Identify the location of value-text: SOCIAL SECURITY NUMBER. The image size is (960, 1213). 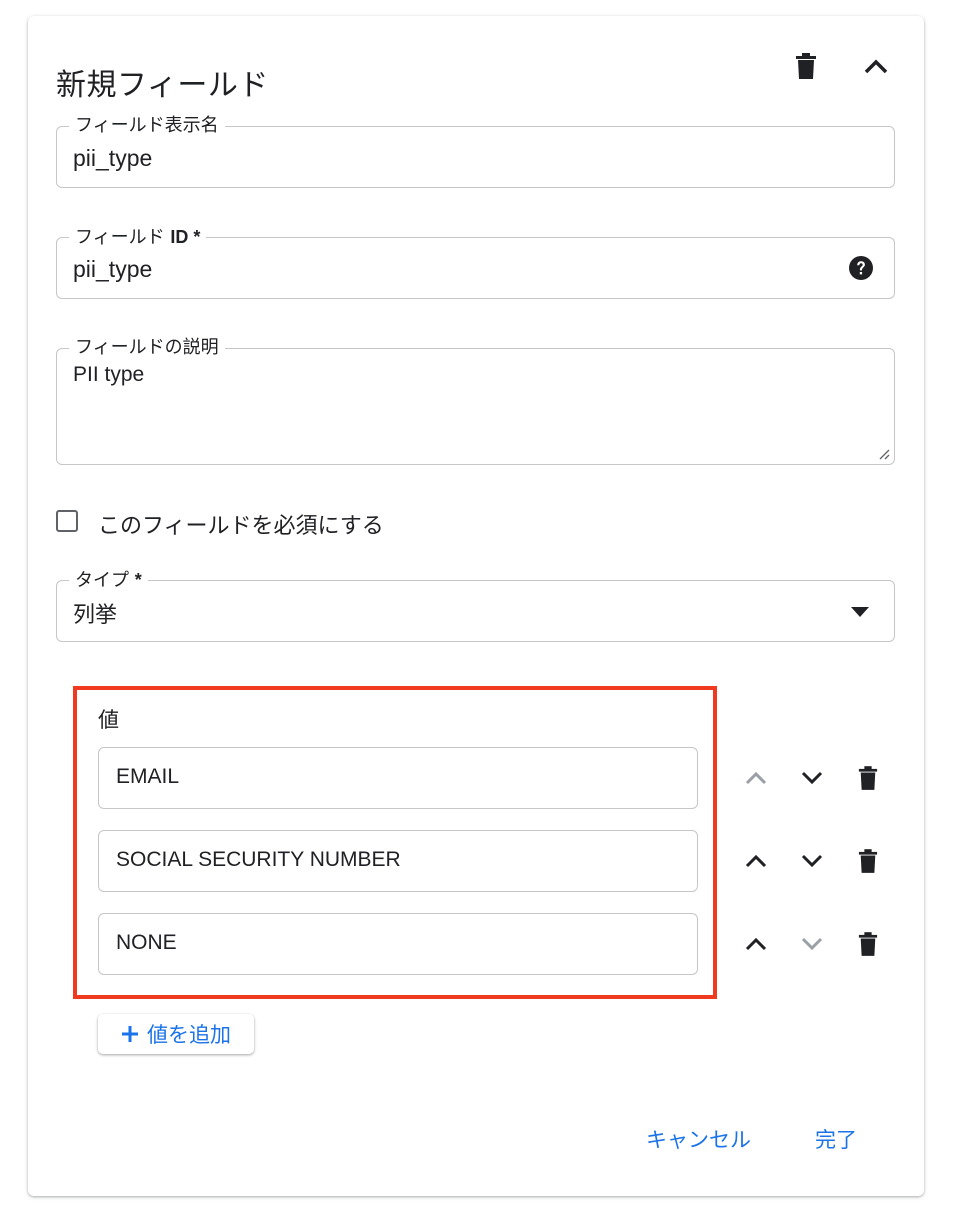
(258, 859).